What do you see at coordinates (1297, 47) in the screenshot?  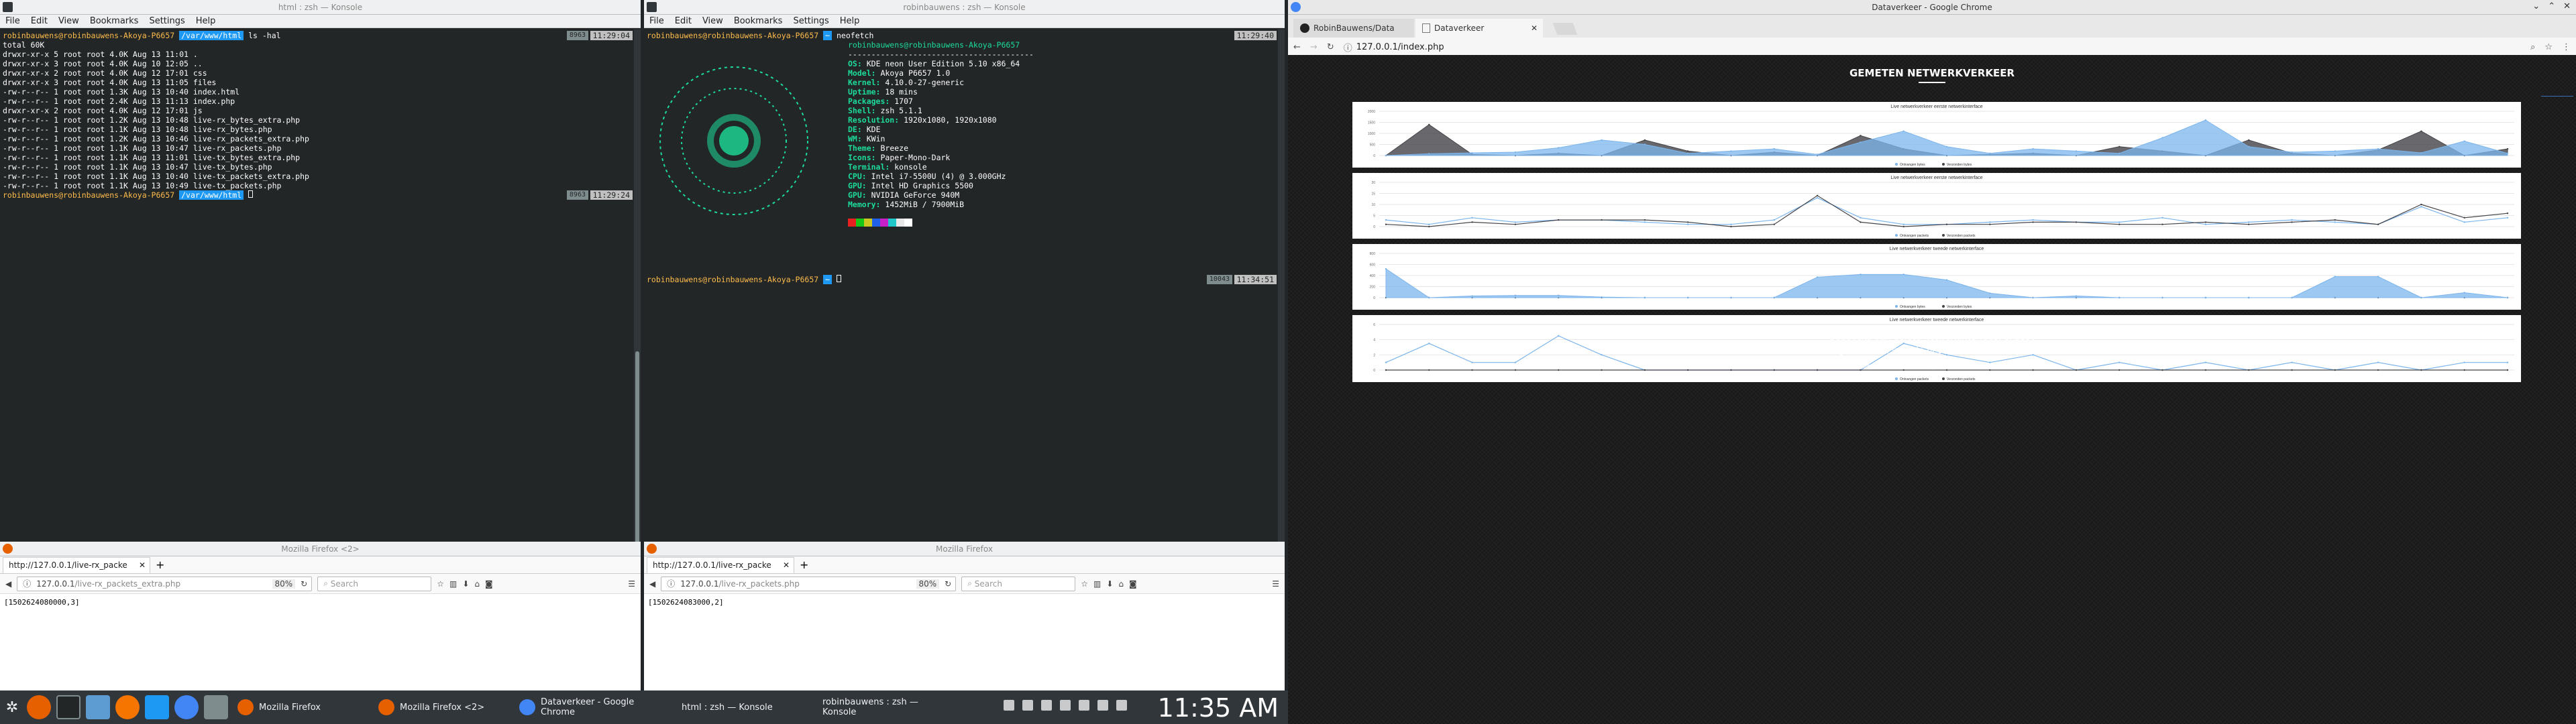 I see `back-icon: ←` at bounding box center [1297, 47].